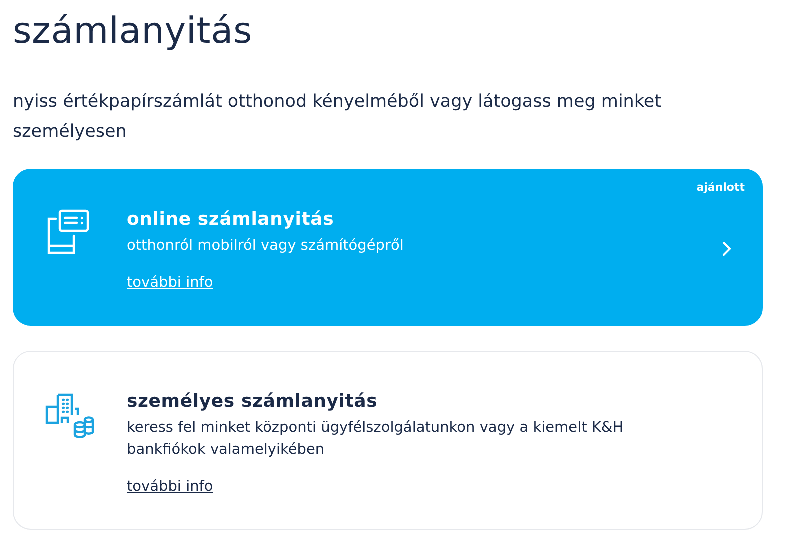  Describe the element at coordinates (170, 487) in the screenshot. I see `more-info-link: további info` at that location.